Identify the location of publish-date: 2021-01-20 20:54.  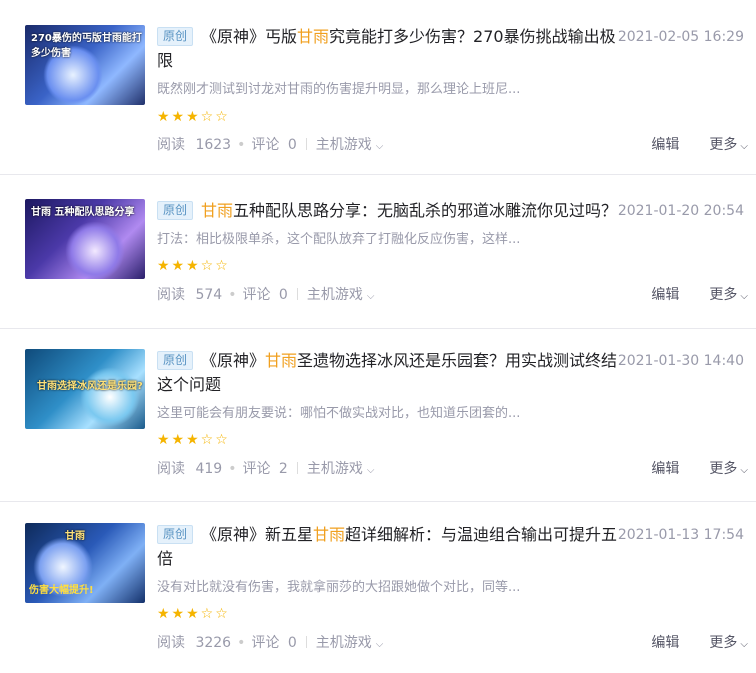
(680, 211).